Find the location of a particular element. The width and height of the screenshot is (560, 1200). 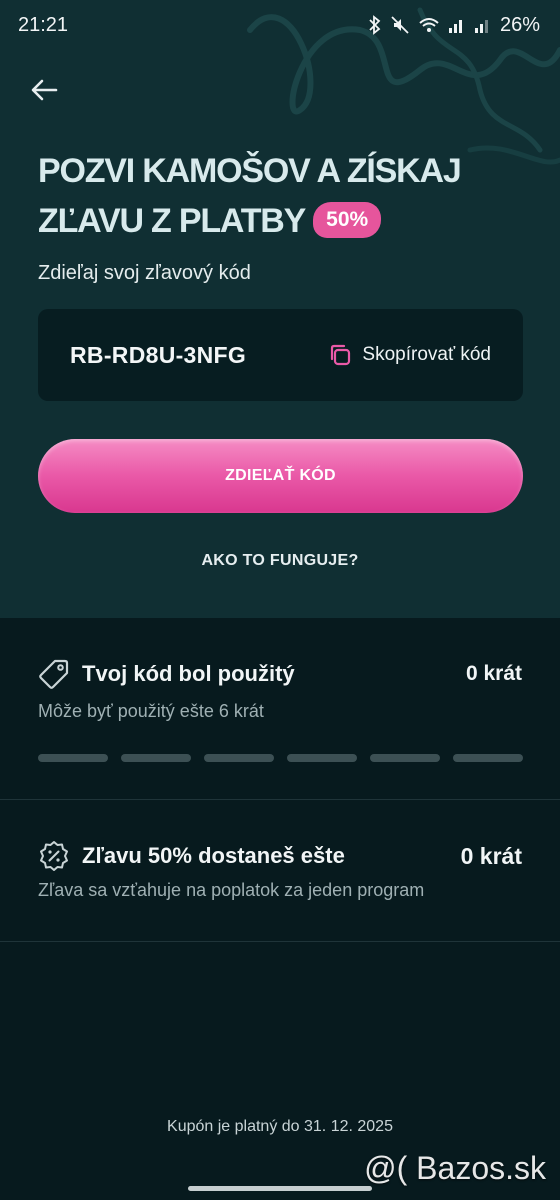

status-bar: 21:21 26% is located at coordinates (280, 25).